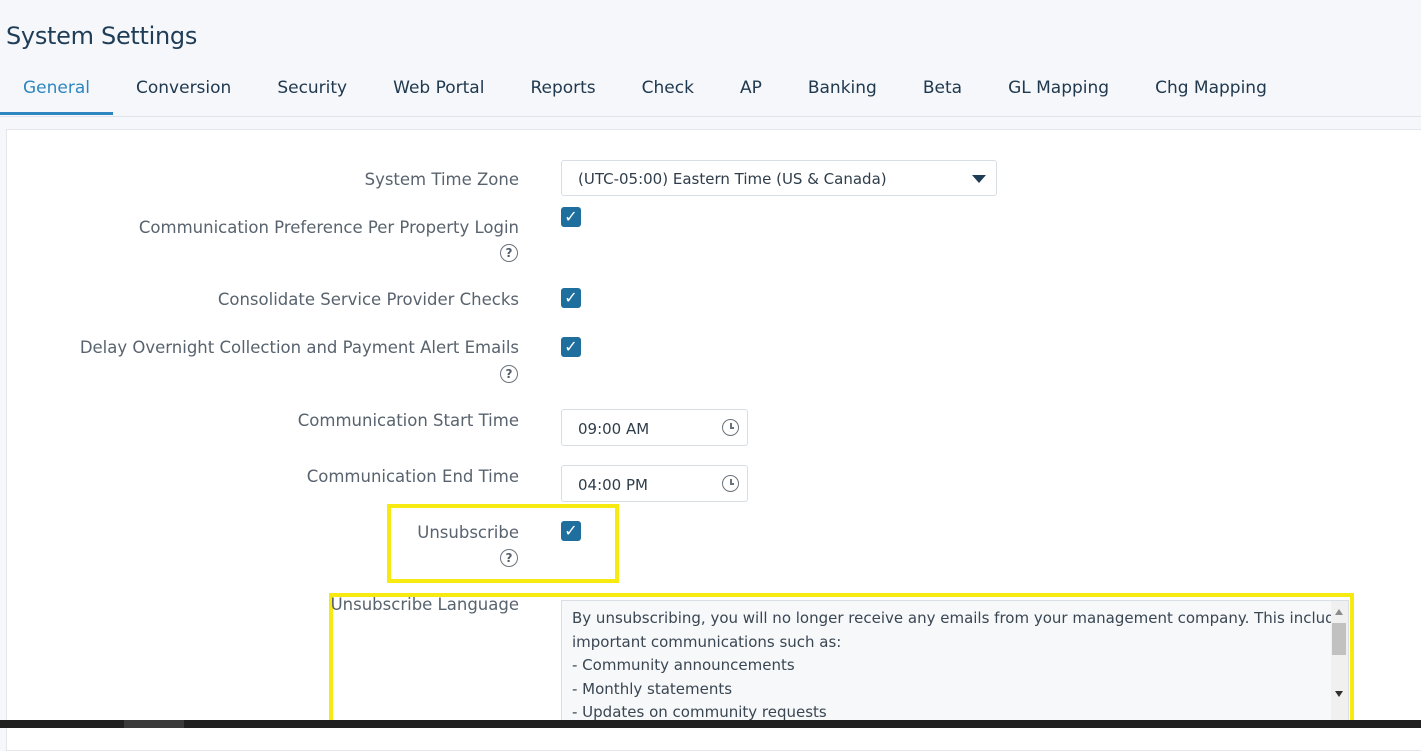 The height and width of the screenshot is (751, 1421). What do you see at coordinates (614, 429) in the screenshot?
I see `start-time-value: 09:00 AM` at bounding box center [614, 429].